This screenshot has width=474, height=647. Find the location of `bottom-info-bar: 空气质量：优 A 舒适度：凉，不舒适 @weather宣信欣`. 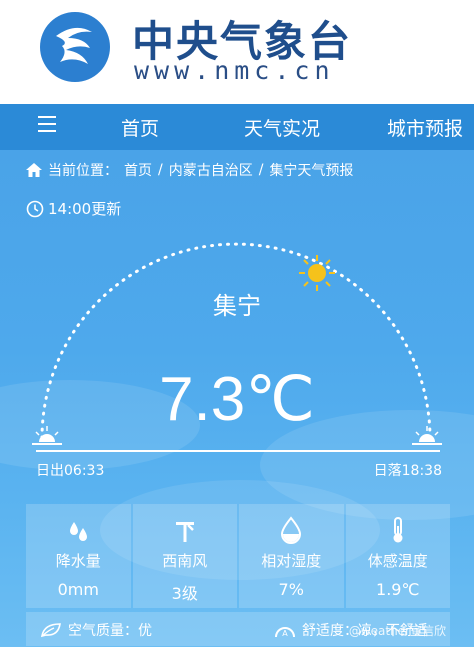

bottom-info-bar: 空气质量：优 A 舒适度：凉，不舒适 @weather宣信欣 is located at coordinates (238, 629).